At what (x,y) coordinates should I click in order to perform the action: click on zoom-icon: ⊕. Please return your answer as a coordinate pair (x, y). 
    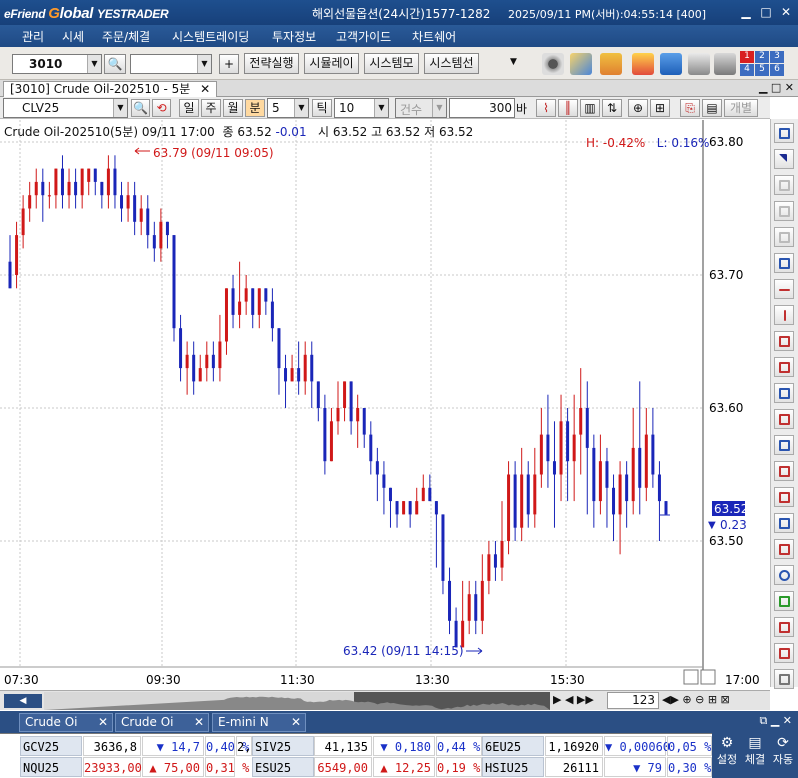
    Looking at the image, I should click on (638, 108).